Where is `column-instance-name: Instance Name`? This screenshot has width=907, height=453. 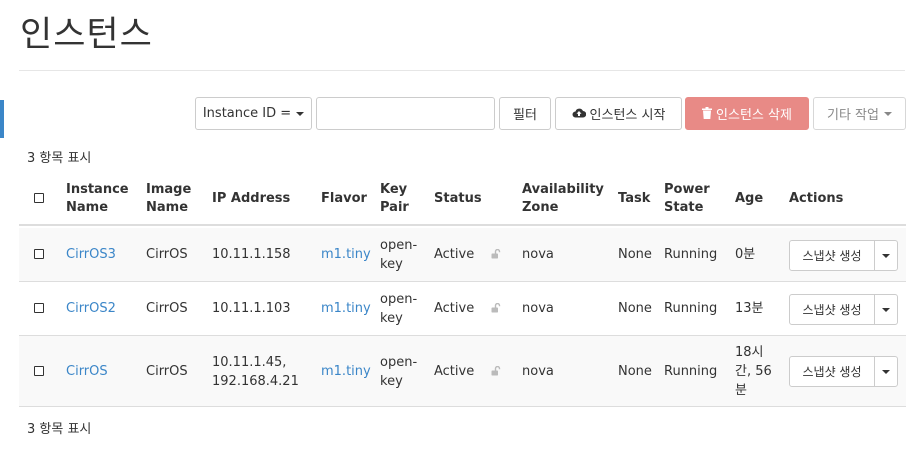
column-instance-name: Instance Name is located at coordinates (97, 199).